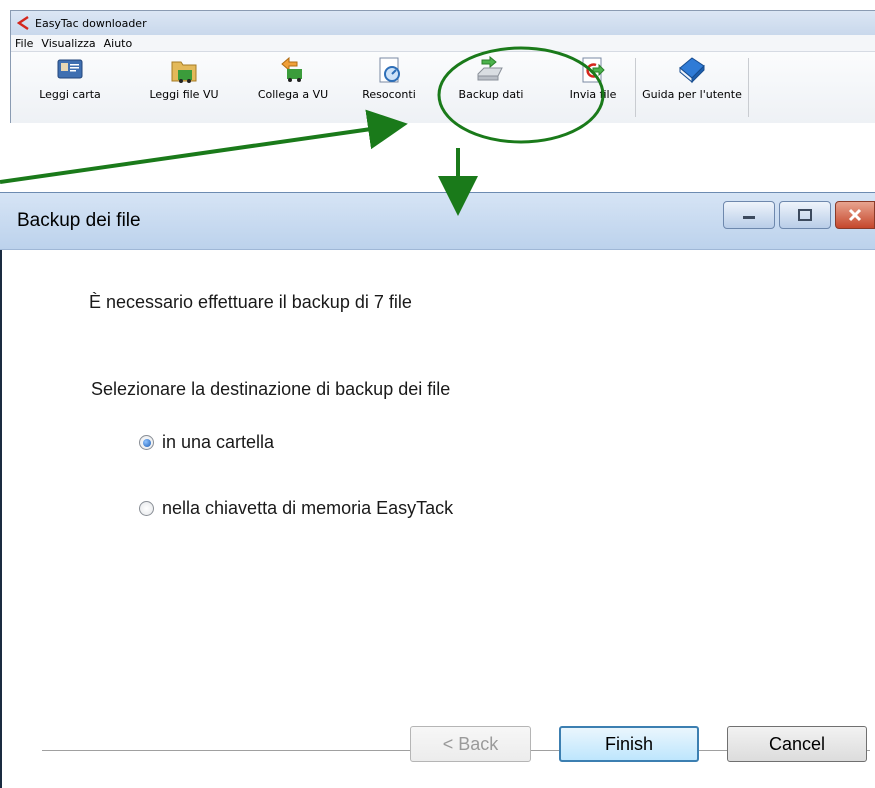 The image size is (875, 788). Describe the element at coordinates (692, 94) in the screenshot. I see `toolbar-label: Guida per l'utente` at that location.